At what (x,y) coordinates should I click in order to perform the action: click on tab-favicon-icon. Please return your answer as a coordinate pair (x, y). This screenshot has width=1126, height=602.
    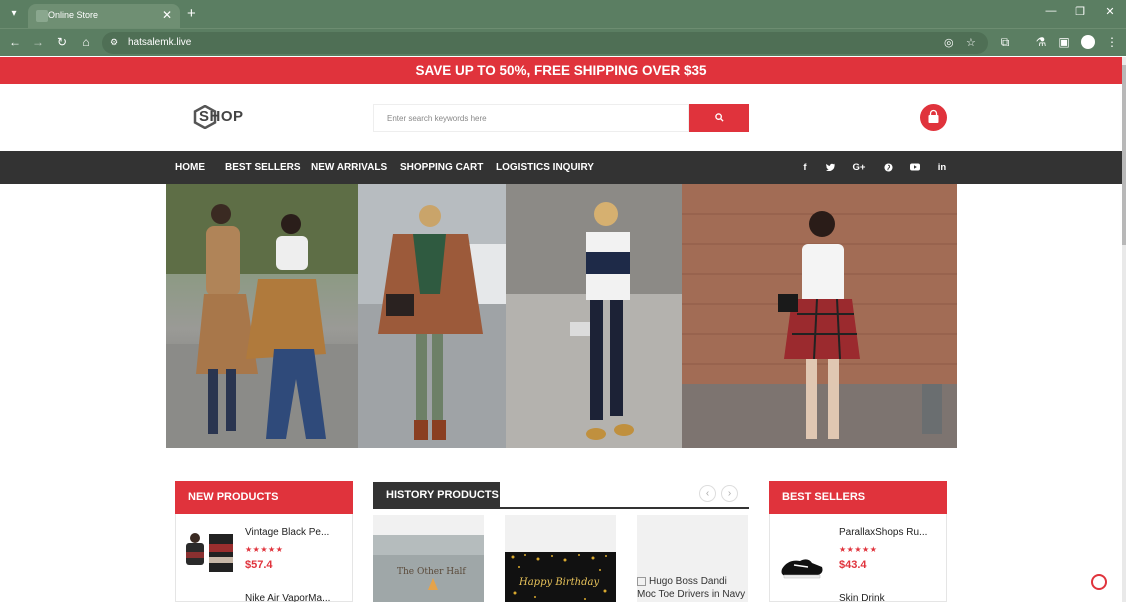
    Looking at the image, I should click on (42, 16).